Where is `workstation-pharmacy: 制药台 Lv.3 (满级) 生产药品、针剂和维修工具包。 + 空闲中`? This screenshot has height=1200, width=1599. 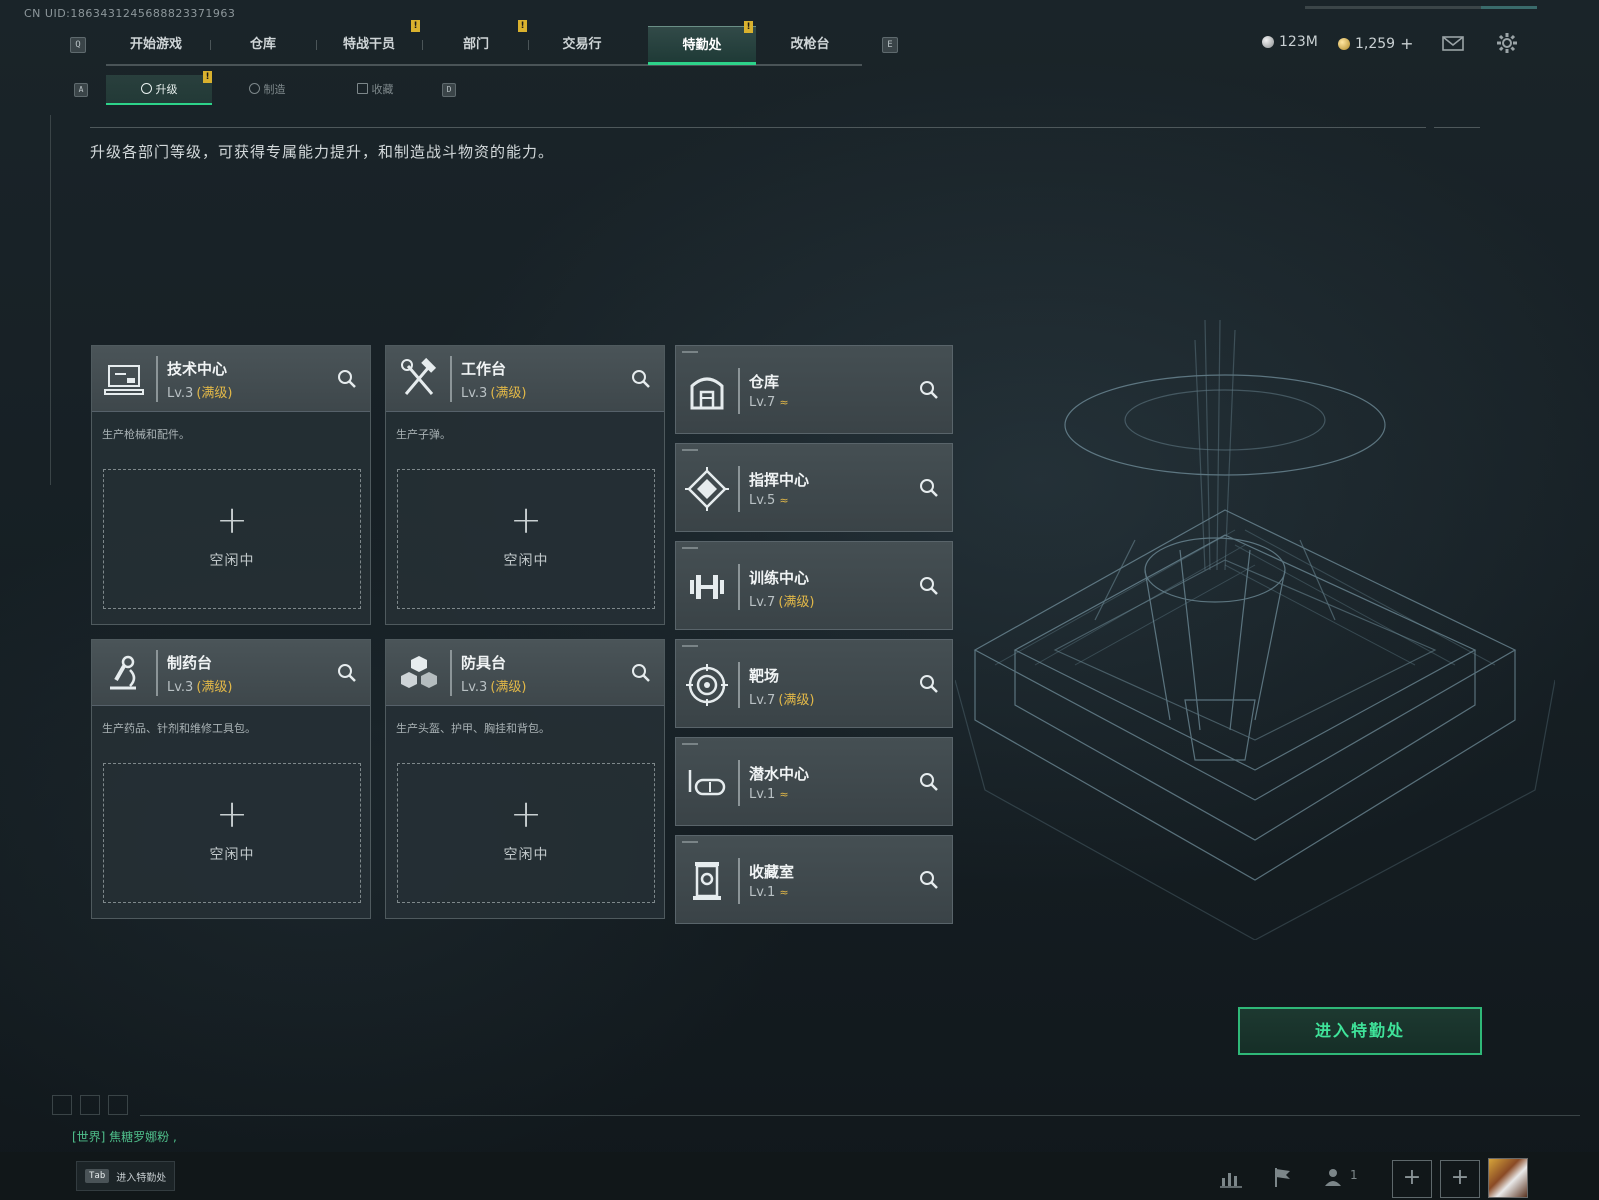 workstation-pharmacy: 制药台 Lv.3 (满级) 生产药品、针剂和维修工具包。 + 空闲中 is located at coordinates (231, 779).